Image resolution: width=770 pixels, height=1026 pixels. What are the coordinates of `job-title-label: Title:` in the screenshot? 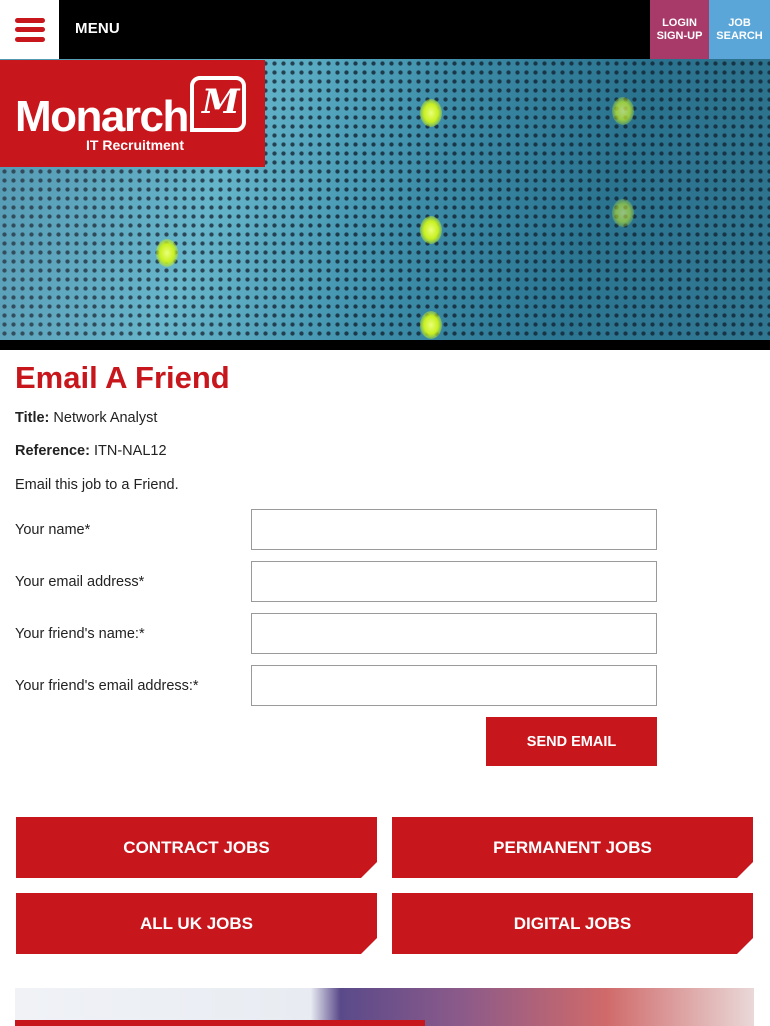 It's located at (32, 418).